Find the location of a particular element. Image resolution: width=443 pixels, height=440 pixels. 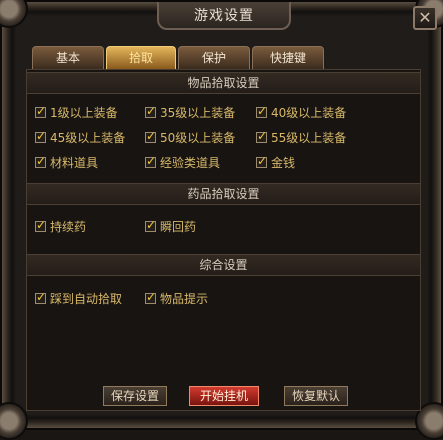

tab-basic: 基本 is located at coordinates (68, 57).